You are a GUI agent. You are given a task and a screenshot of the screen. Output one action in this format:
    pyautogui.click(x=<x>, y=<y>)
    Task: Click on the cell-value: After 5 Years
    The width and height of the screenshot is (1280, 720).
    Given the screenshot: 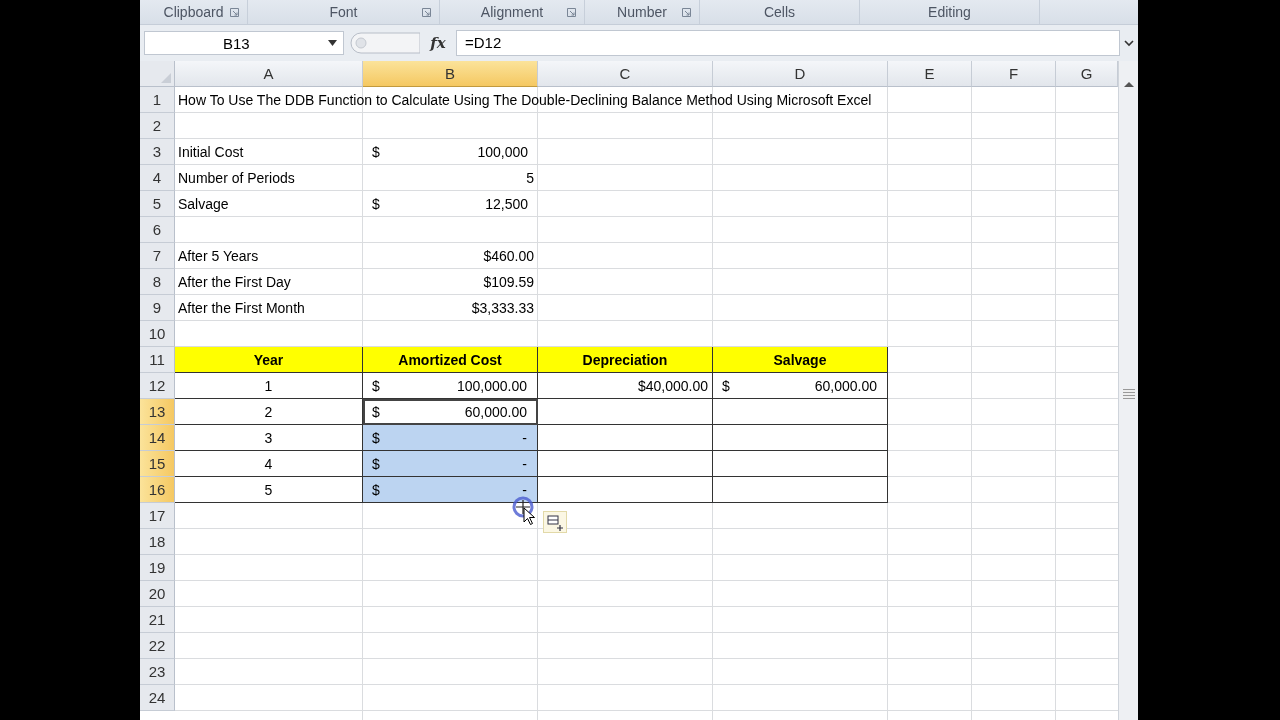 What is the action you would take?
    pyautogui.click(x=218, y=256)
    